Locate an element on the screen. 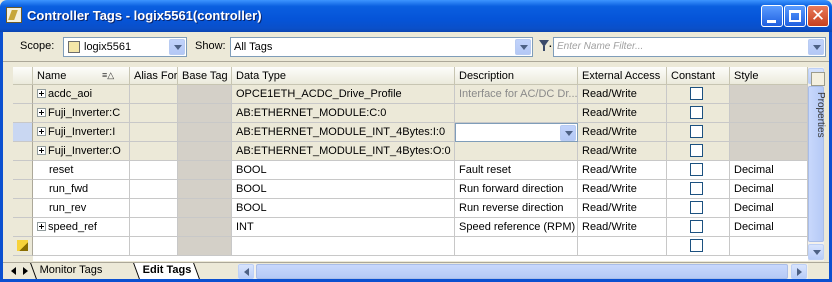 Image resolution: width=832 pixels, height=282 pixels. cell-name: run_rev is located at coordinates (81, 208).